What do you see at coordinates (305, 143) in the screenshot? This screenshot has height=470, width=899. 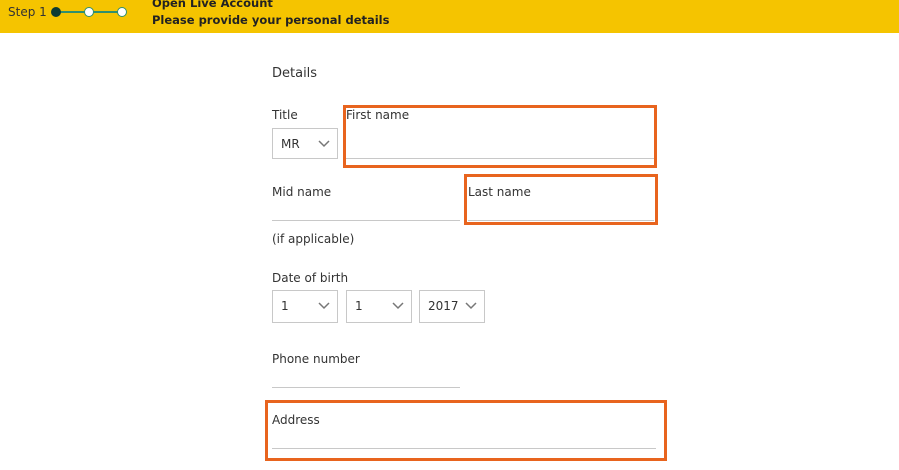 I see `title-select: MR` at bounding box center [305, 143].